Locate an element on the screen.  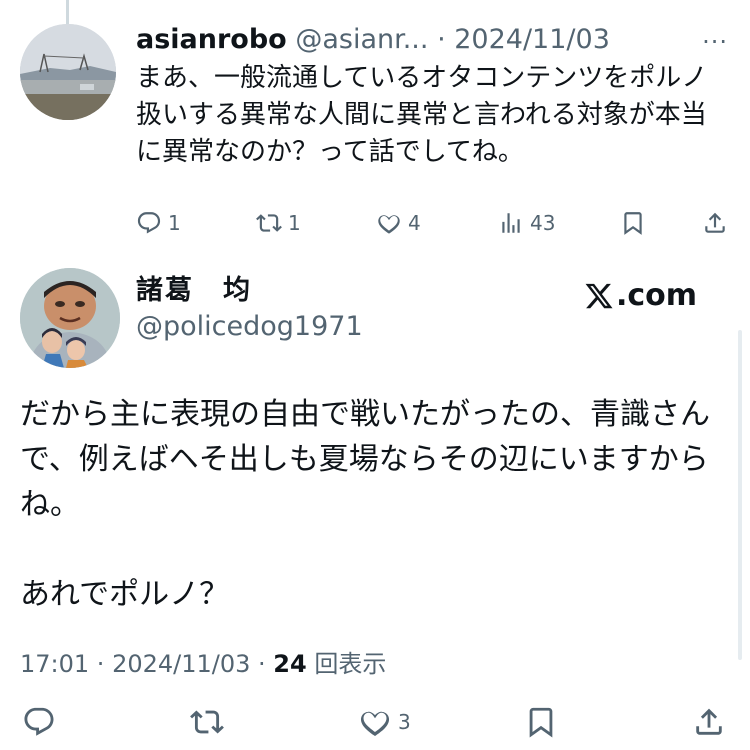
main-share-button is located at coordinates (709, 722).